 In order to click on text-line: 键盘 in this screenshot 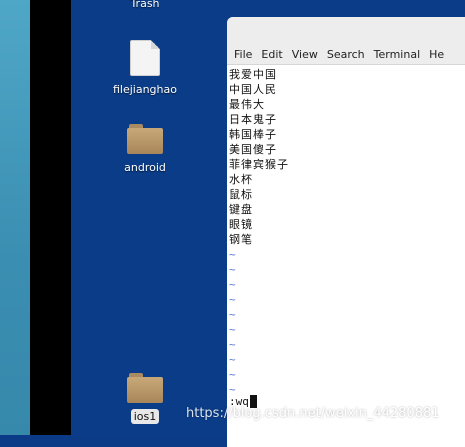, I will do `click(241, 209)`.